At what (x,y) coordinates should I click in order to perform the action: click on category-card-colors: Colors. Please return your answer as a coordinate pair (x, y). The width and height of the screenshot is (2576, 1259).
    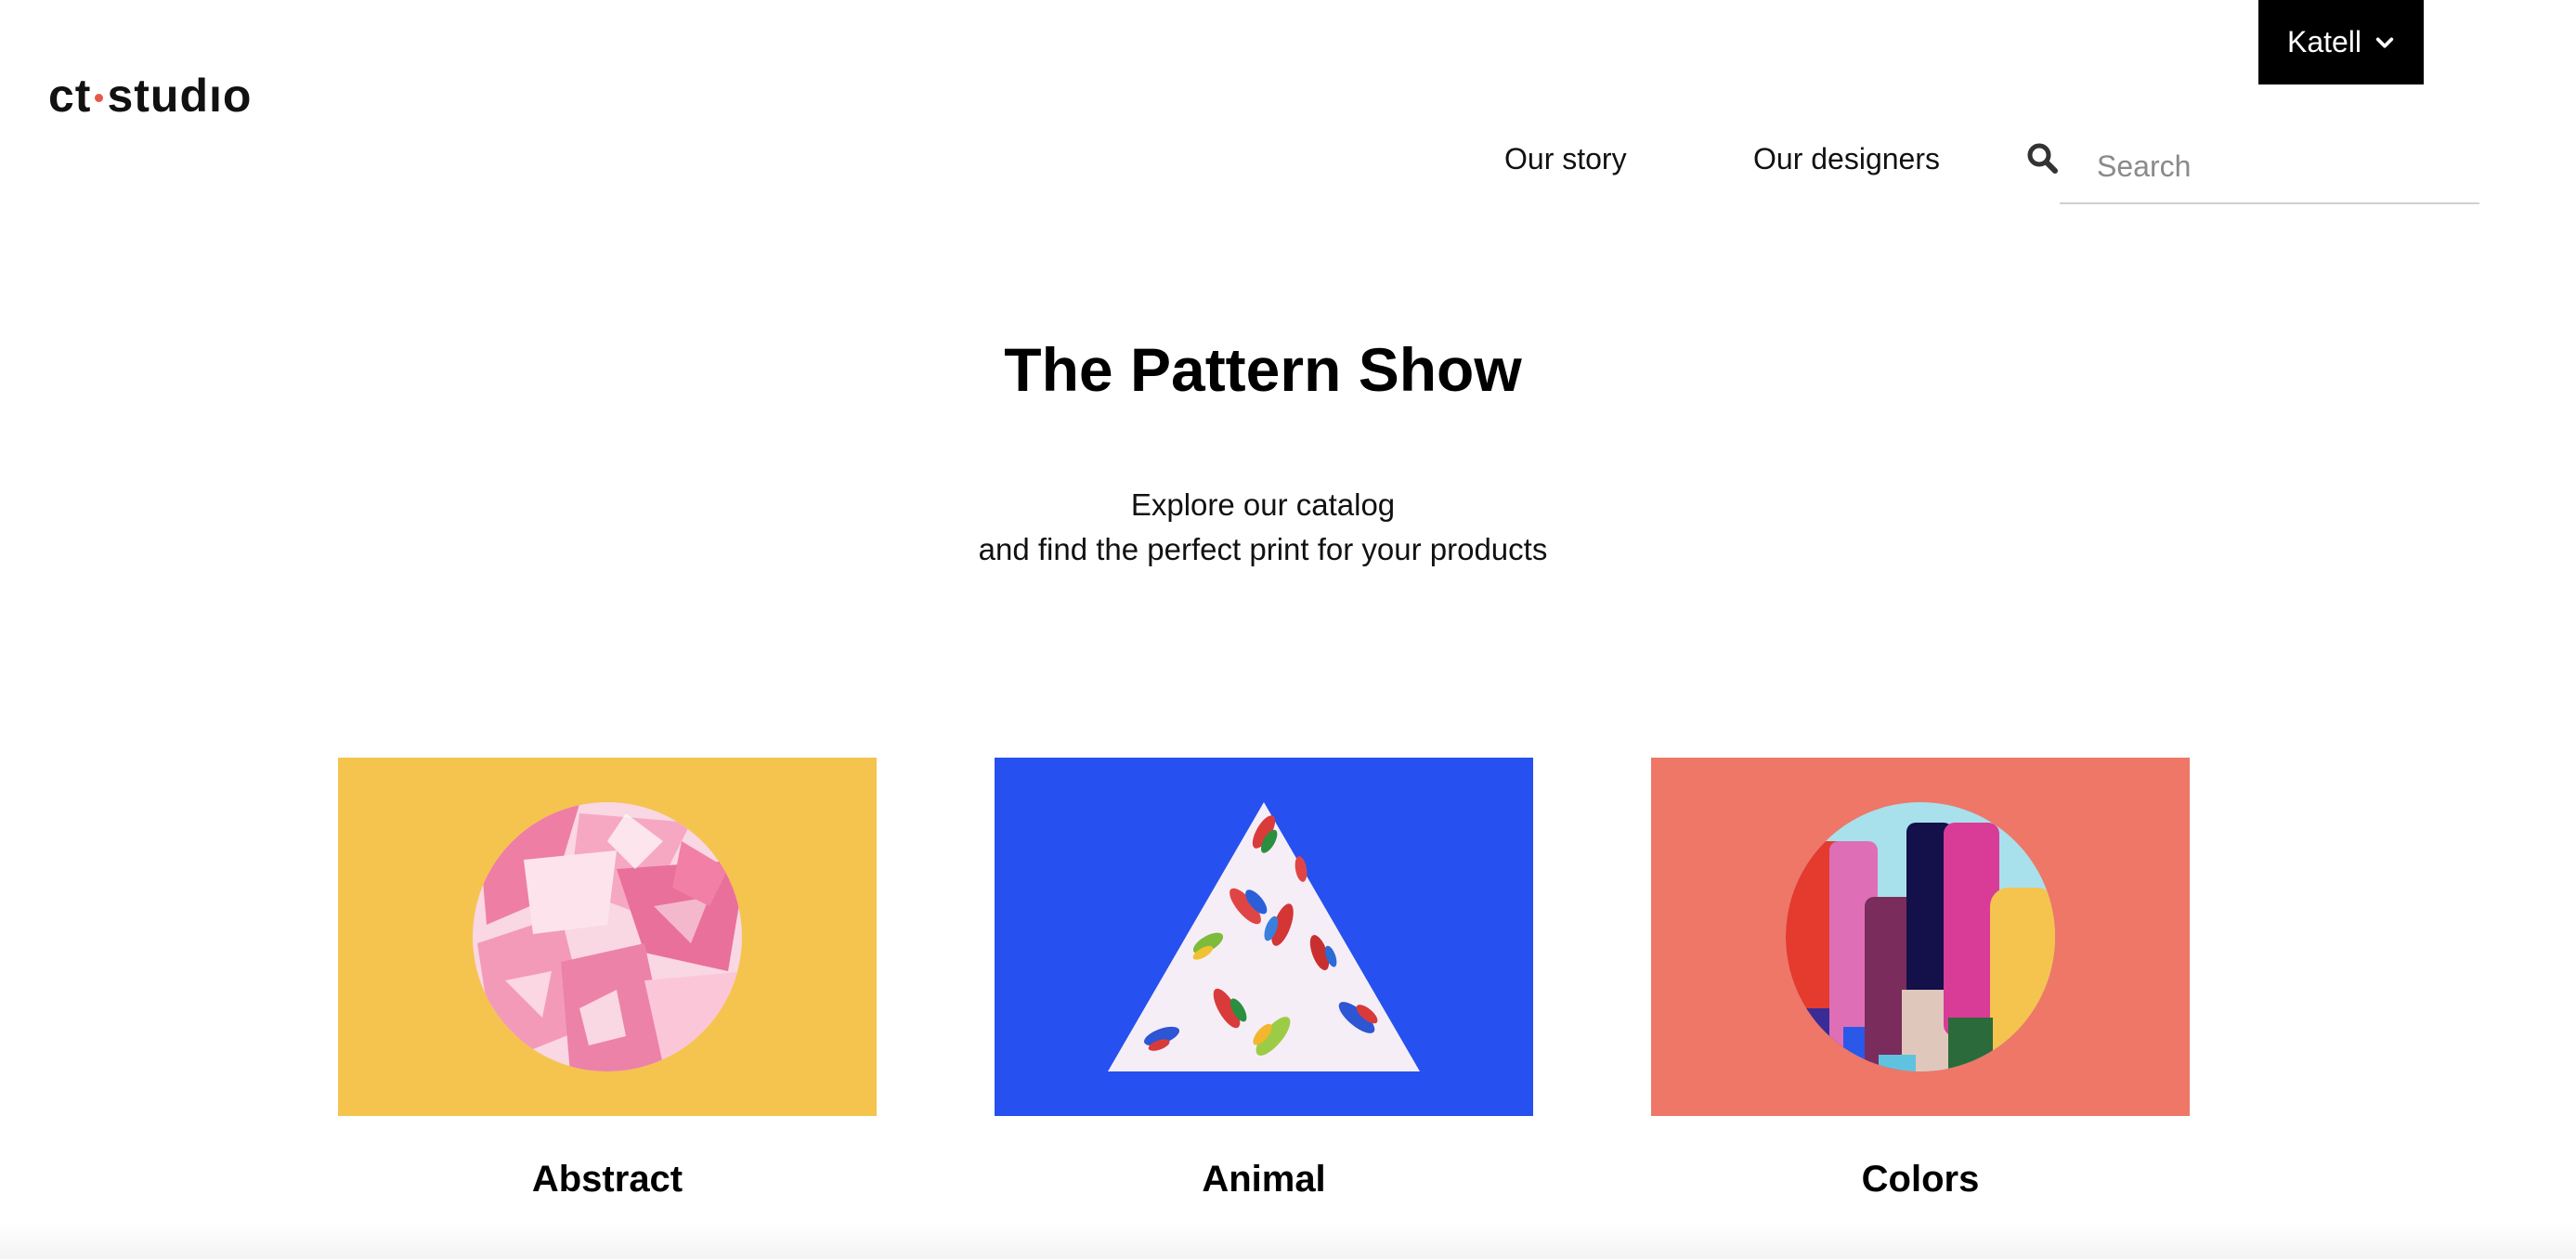
    Looking at the image, I should click on (1920, 979).